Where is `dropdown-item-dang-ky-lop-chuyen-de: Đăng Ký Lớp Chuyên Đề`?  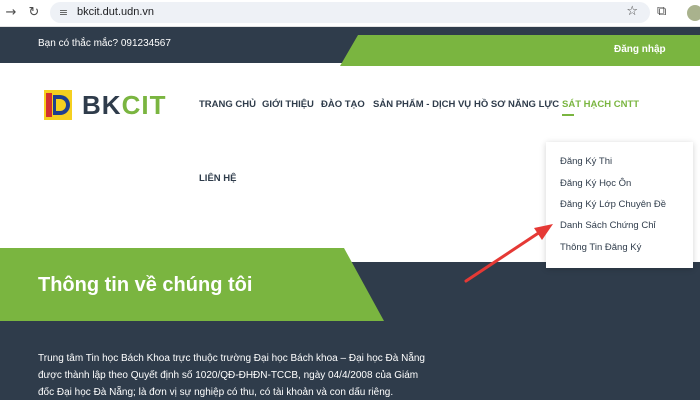 dropdown-item-dang-ky-lop-chuyen-de: Đăng Ký Lớp Chuyên Đề is located at coordinates (613, 204).